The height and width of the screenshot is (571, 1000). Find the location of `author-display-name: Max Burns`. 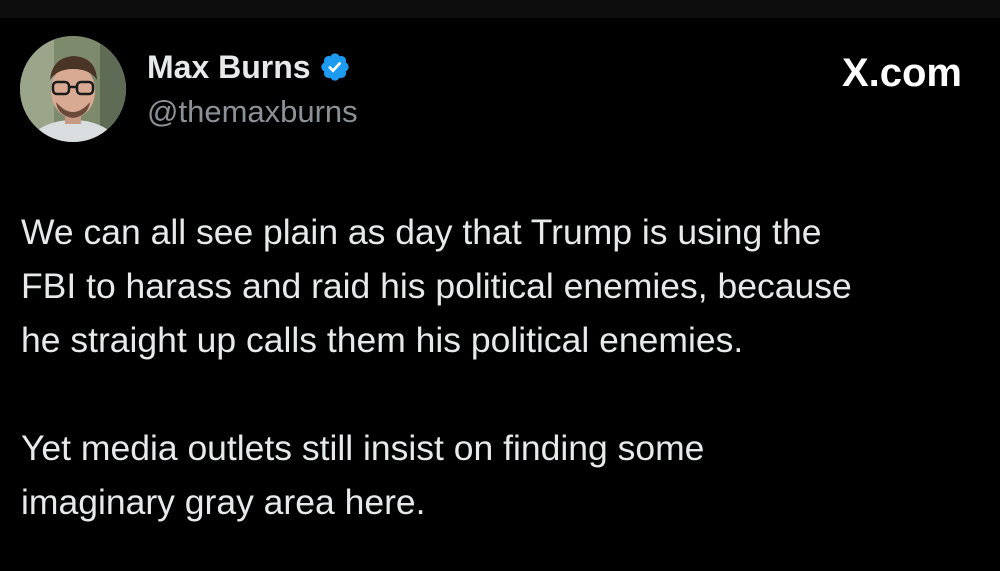

author-display-name: Max Burns is located at coordinates (229, 67).